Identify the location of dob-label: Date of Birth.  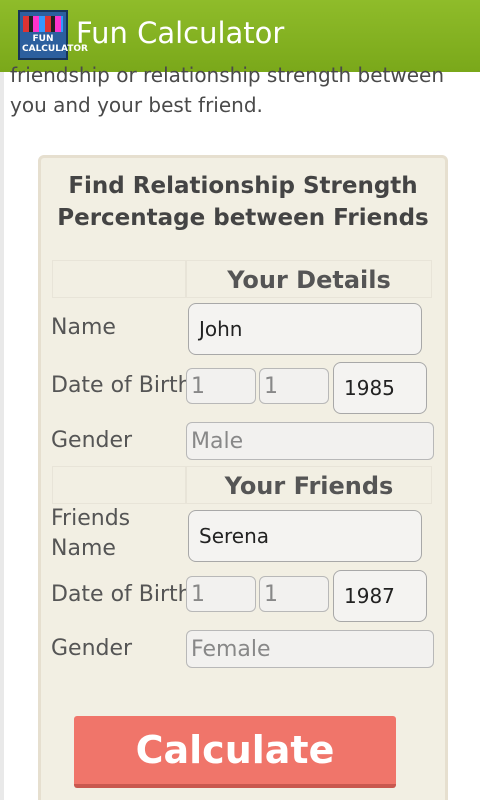
(121, 385).